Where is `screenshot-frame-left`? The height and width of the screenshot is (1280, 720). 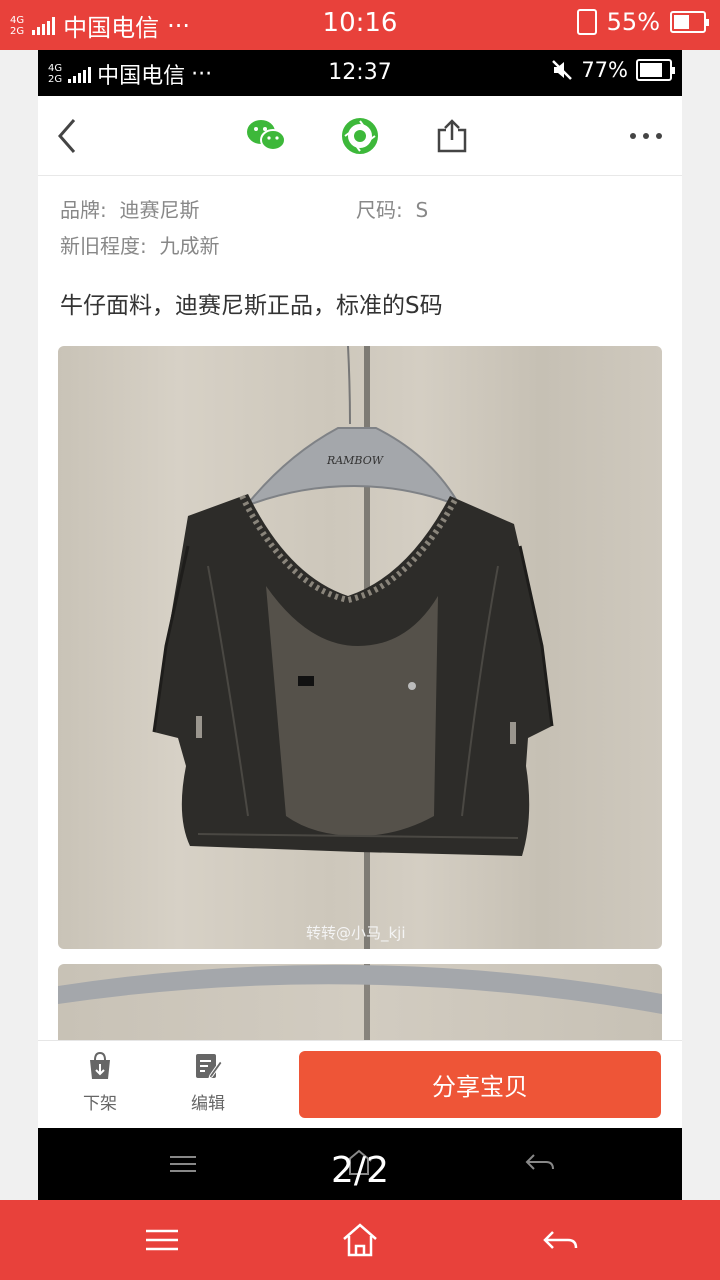
screenshot-frame-left is located at coordinates (19, 625).